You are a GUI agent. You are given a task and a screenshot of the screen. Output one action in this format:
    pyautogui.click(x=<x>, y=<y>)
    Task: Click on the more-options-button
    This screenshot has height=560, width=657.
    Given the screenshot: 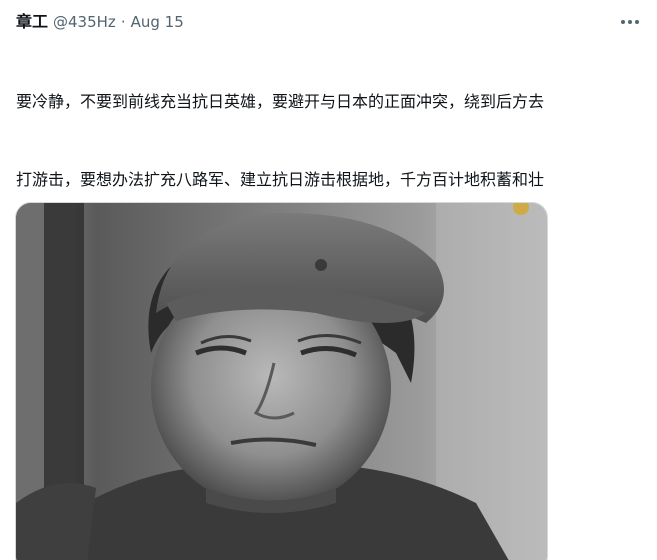 What is the action you would take?
    pyautogui.click(x=630, y=22)
    